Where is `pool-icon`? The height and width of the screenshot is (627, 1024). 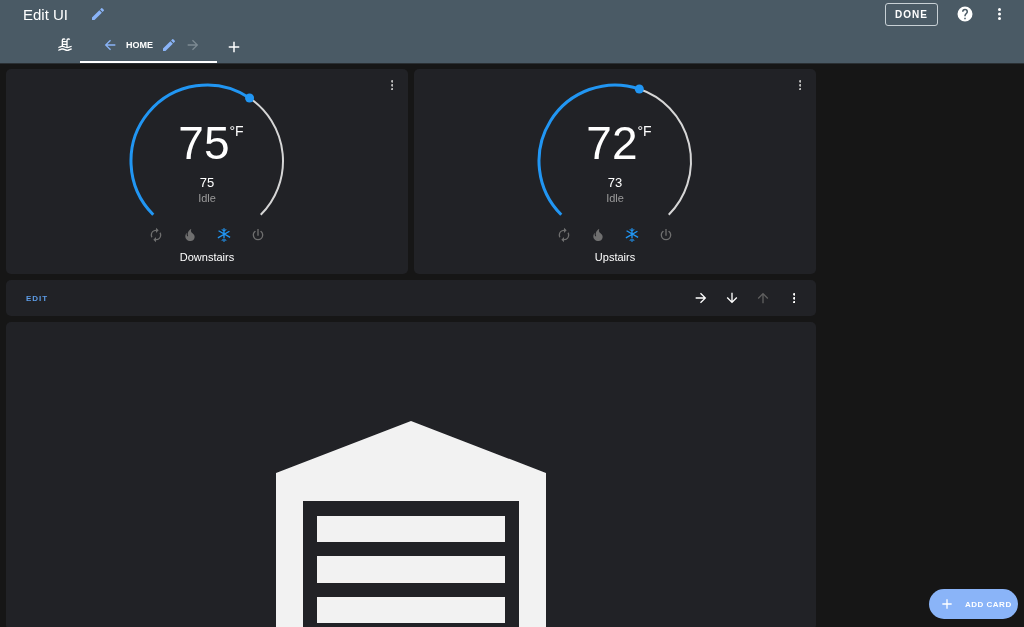
pool-icon is located at coordinates (65, 44).